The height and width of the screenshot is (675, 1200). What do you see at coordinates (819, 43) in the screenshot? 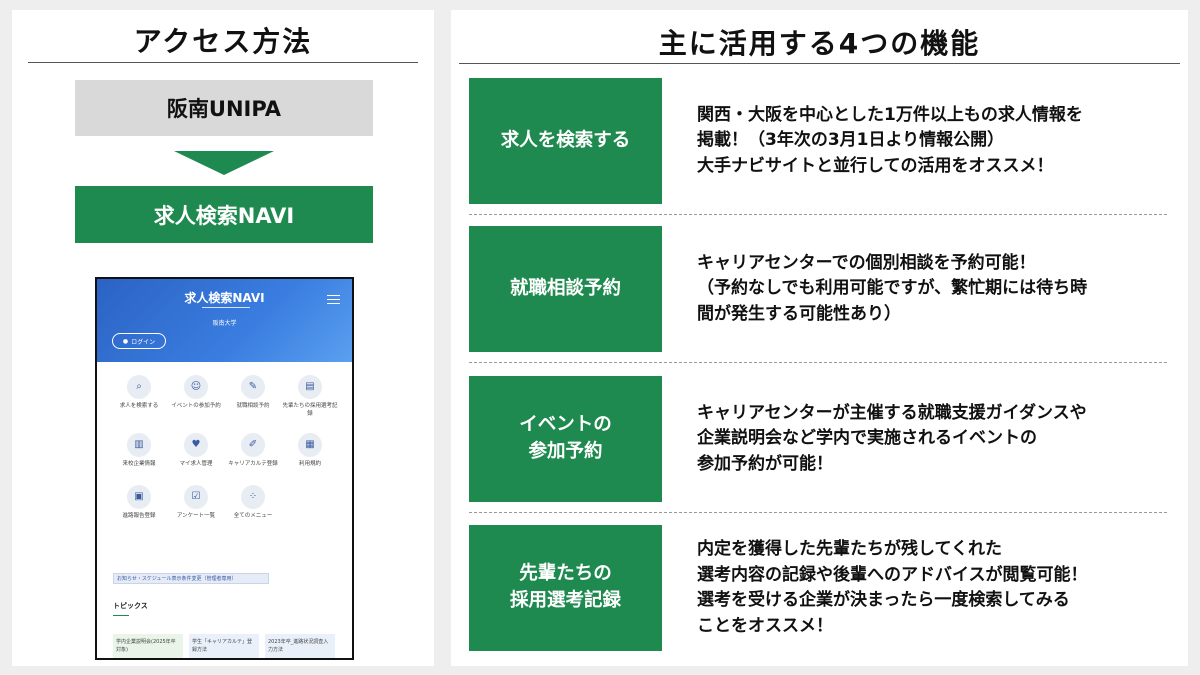
I see `main-features-title: 主に活用する4つの機能` at bounding box center [819, 43].